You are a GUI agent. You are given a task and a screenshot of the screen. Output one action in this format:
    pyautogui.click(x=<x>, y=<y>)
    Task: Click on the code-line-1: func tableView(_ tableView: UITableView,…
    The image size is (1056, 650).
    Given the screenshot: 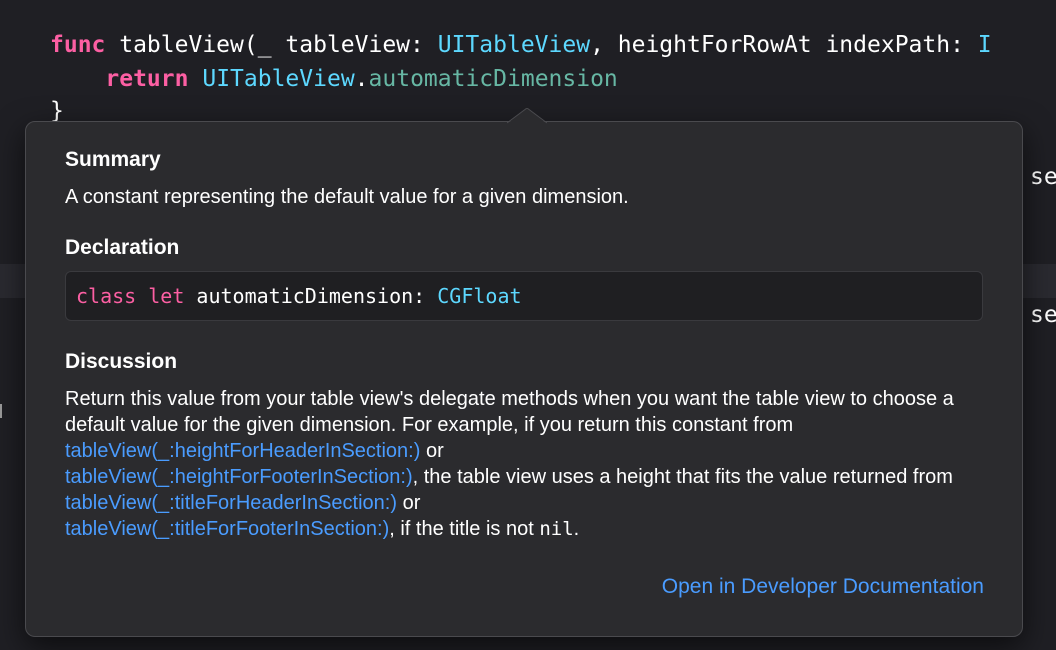 What is the action you would take?
    pyautogui.click(x=553, y=45)
    